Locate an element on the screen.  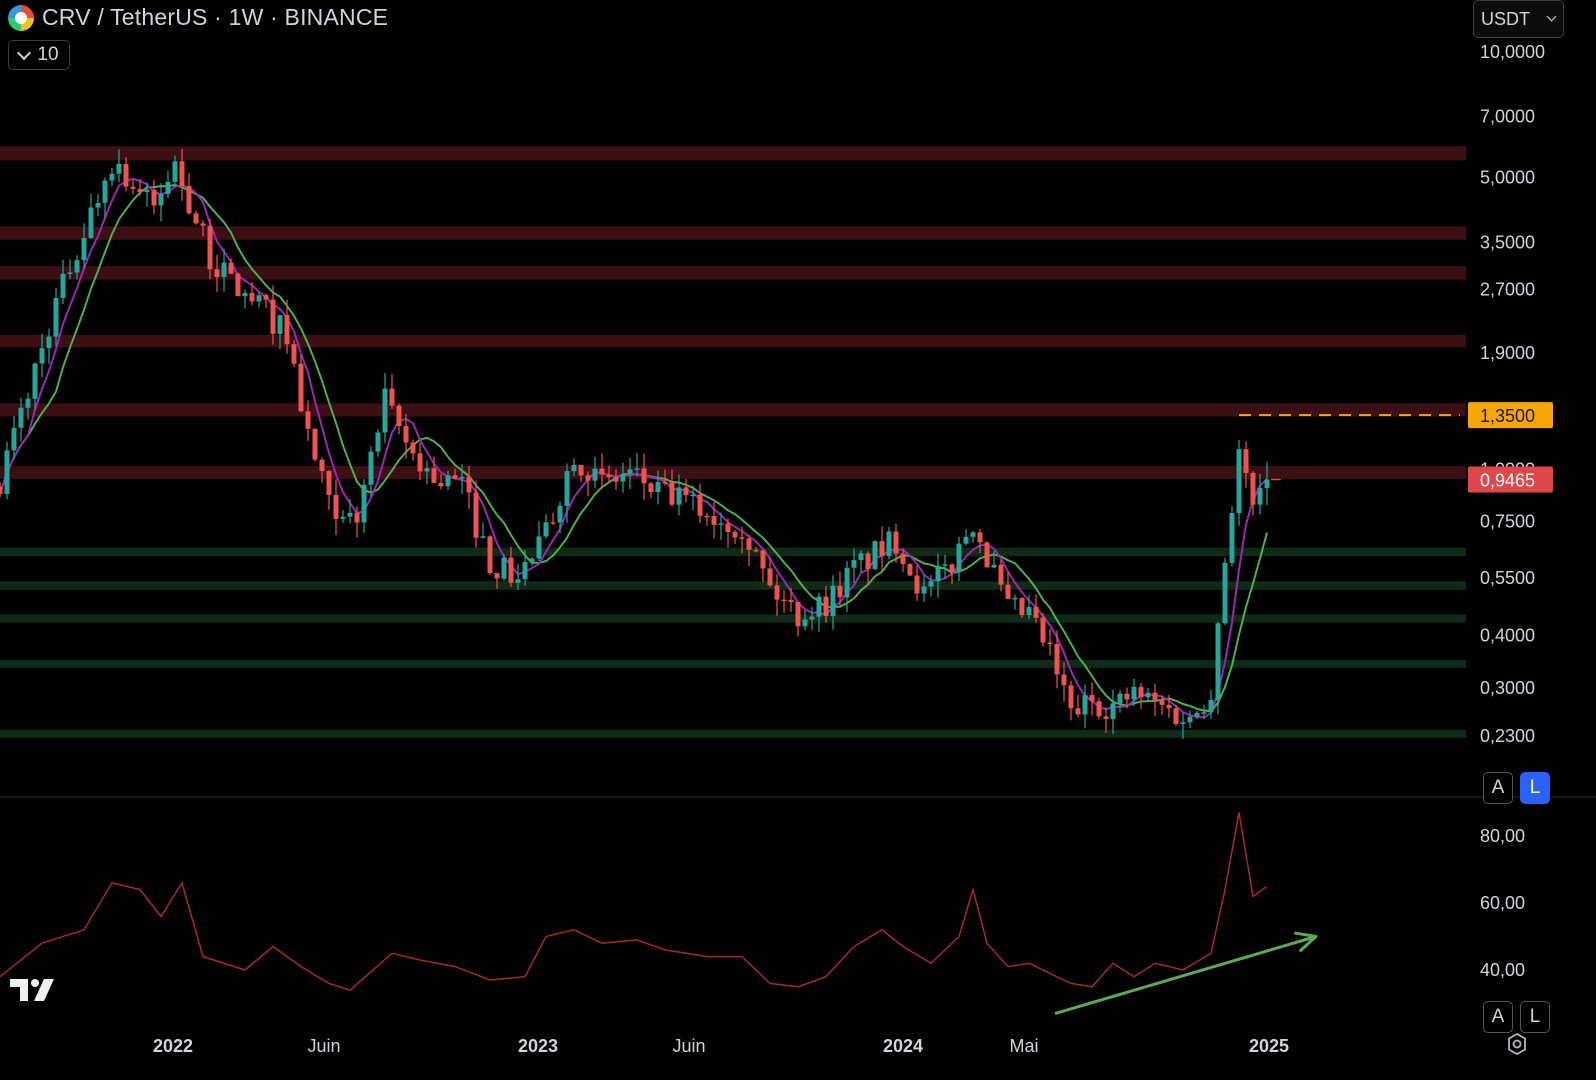
time-axis-tick-label: 2023 is located at coordinates (538, 1046).